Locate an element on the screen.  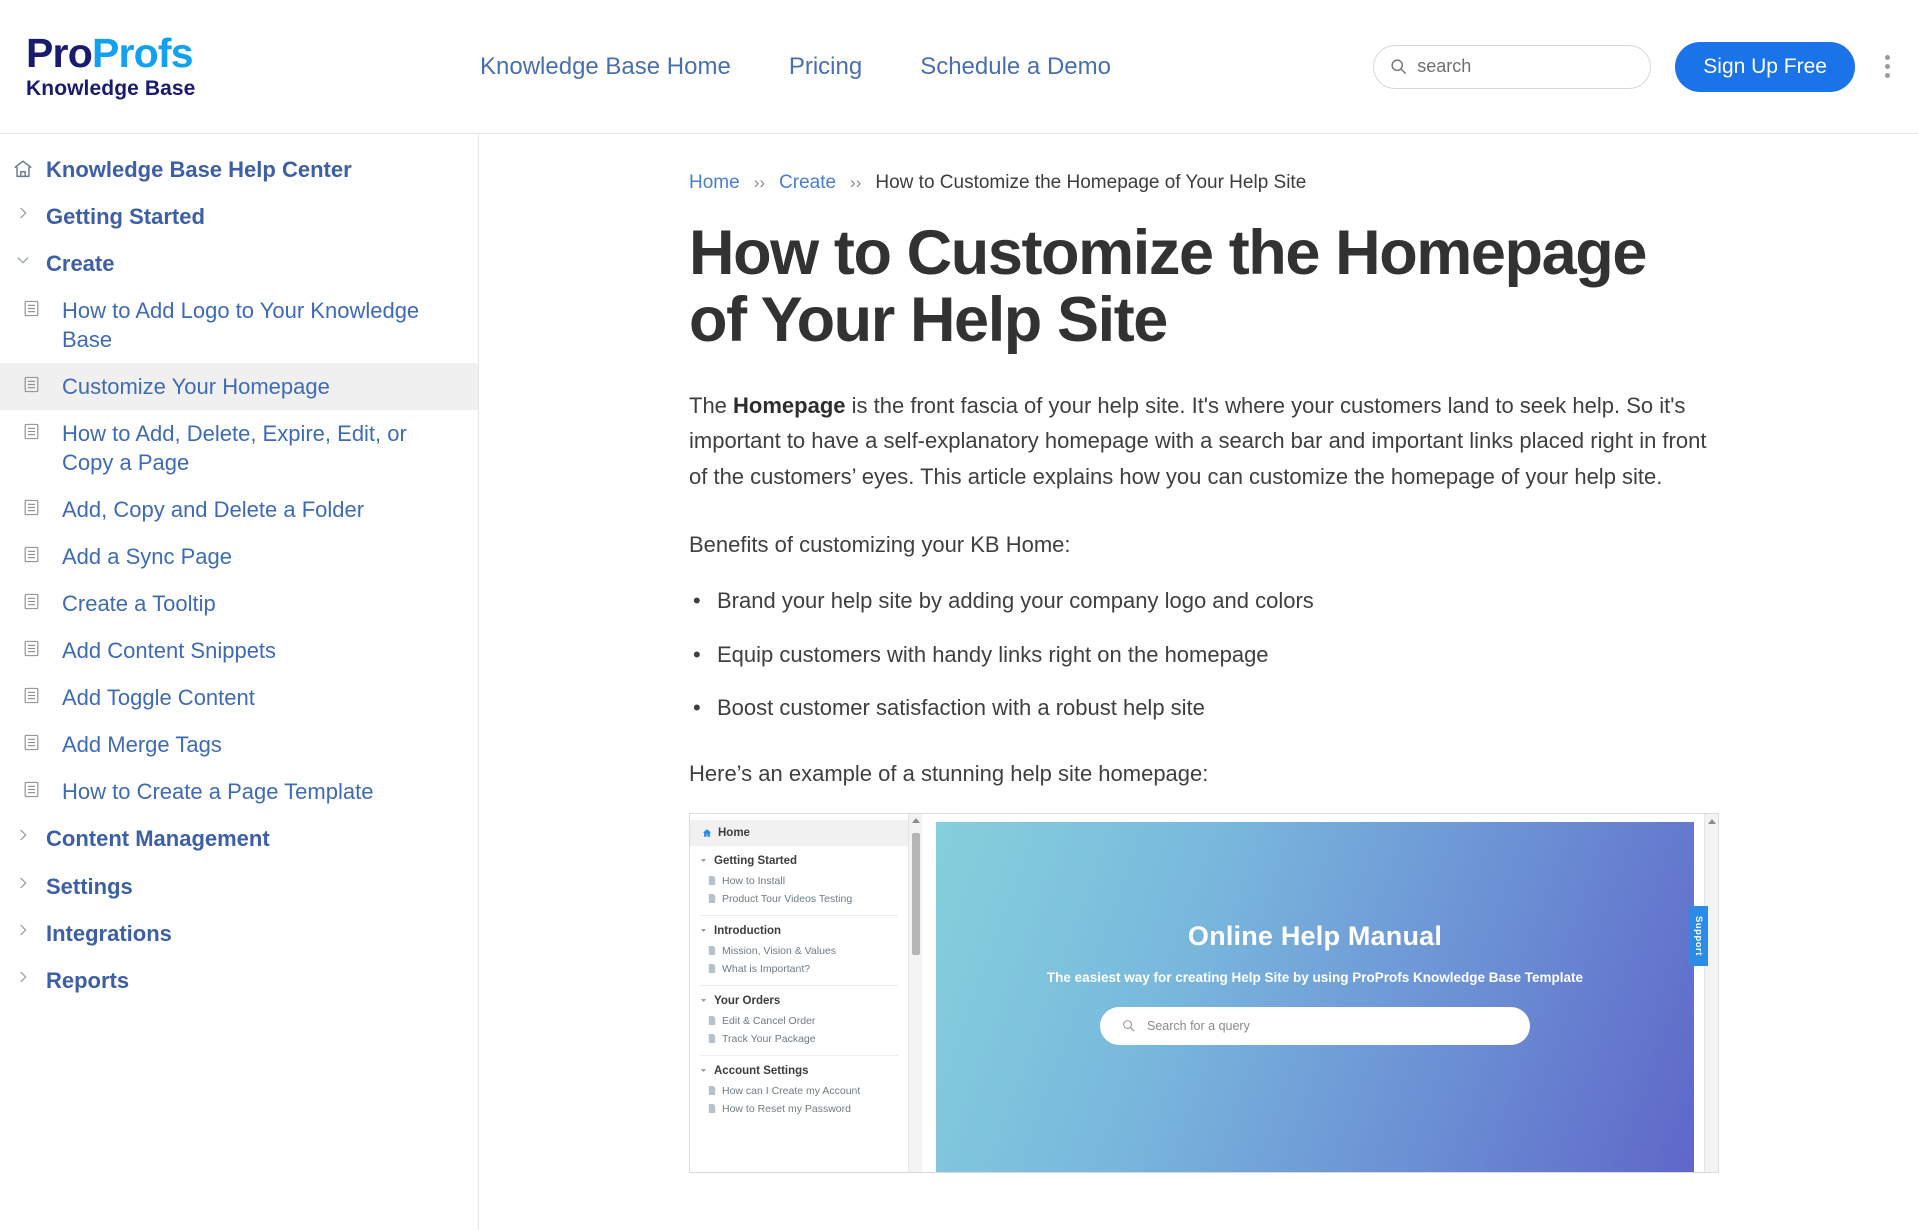
search-input is located at coordinates (1526, 66).